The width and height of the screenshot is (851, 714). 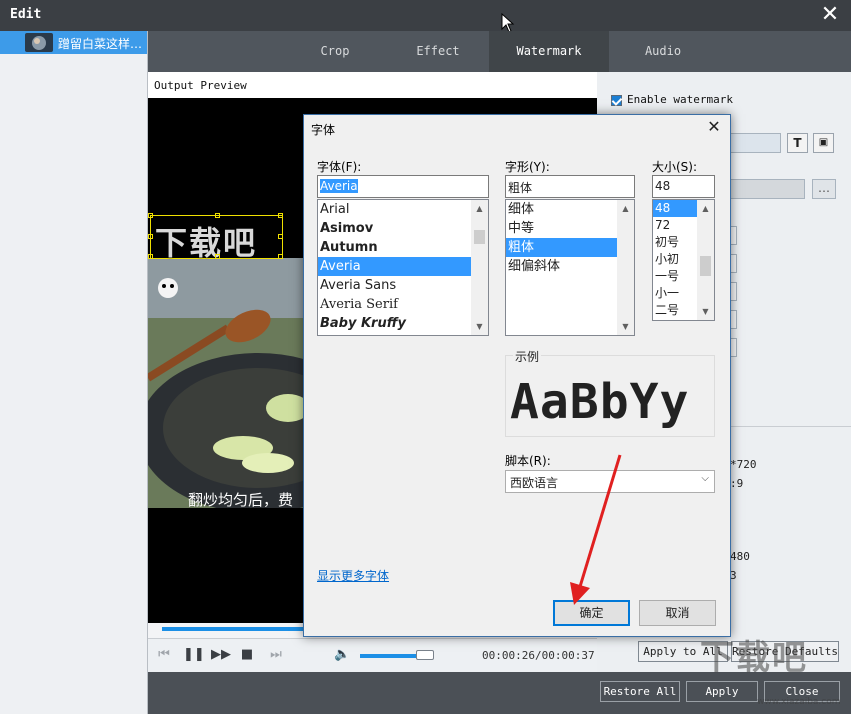 I want to click on tab-bar: Crop Effect Watermark Audio, so click(x=499, y=51).